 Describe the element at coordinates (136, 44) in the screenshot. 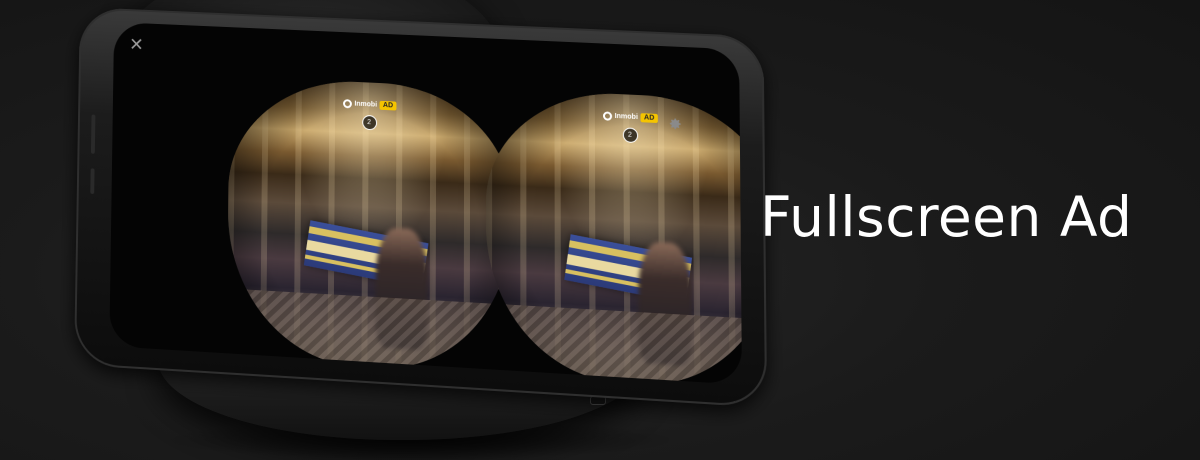

I see `close-icon: ✕` at that location.